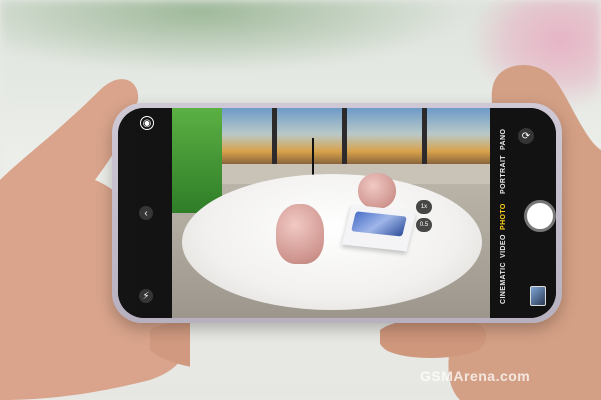 This screenshot has height=400, width=601. What do you see at coordinates (377, 191) in the screenshot?
I see `small-speaker` at bounding box center [377, 191].